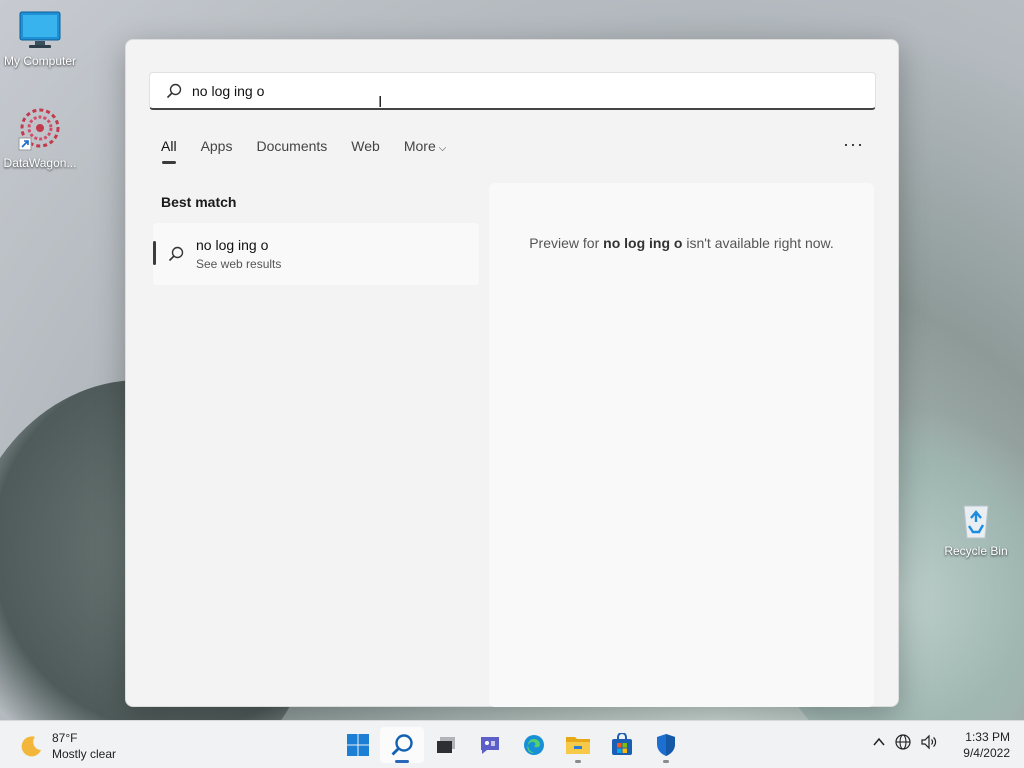 Image resolution: width=1024 pixels, height=768 pixels. Describe the element at coordinates (232, 245) in the screenshot. I see `result-title: no log ing o` at that location.